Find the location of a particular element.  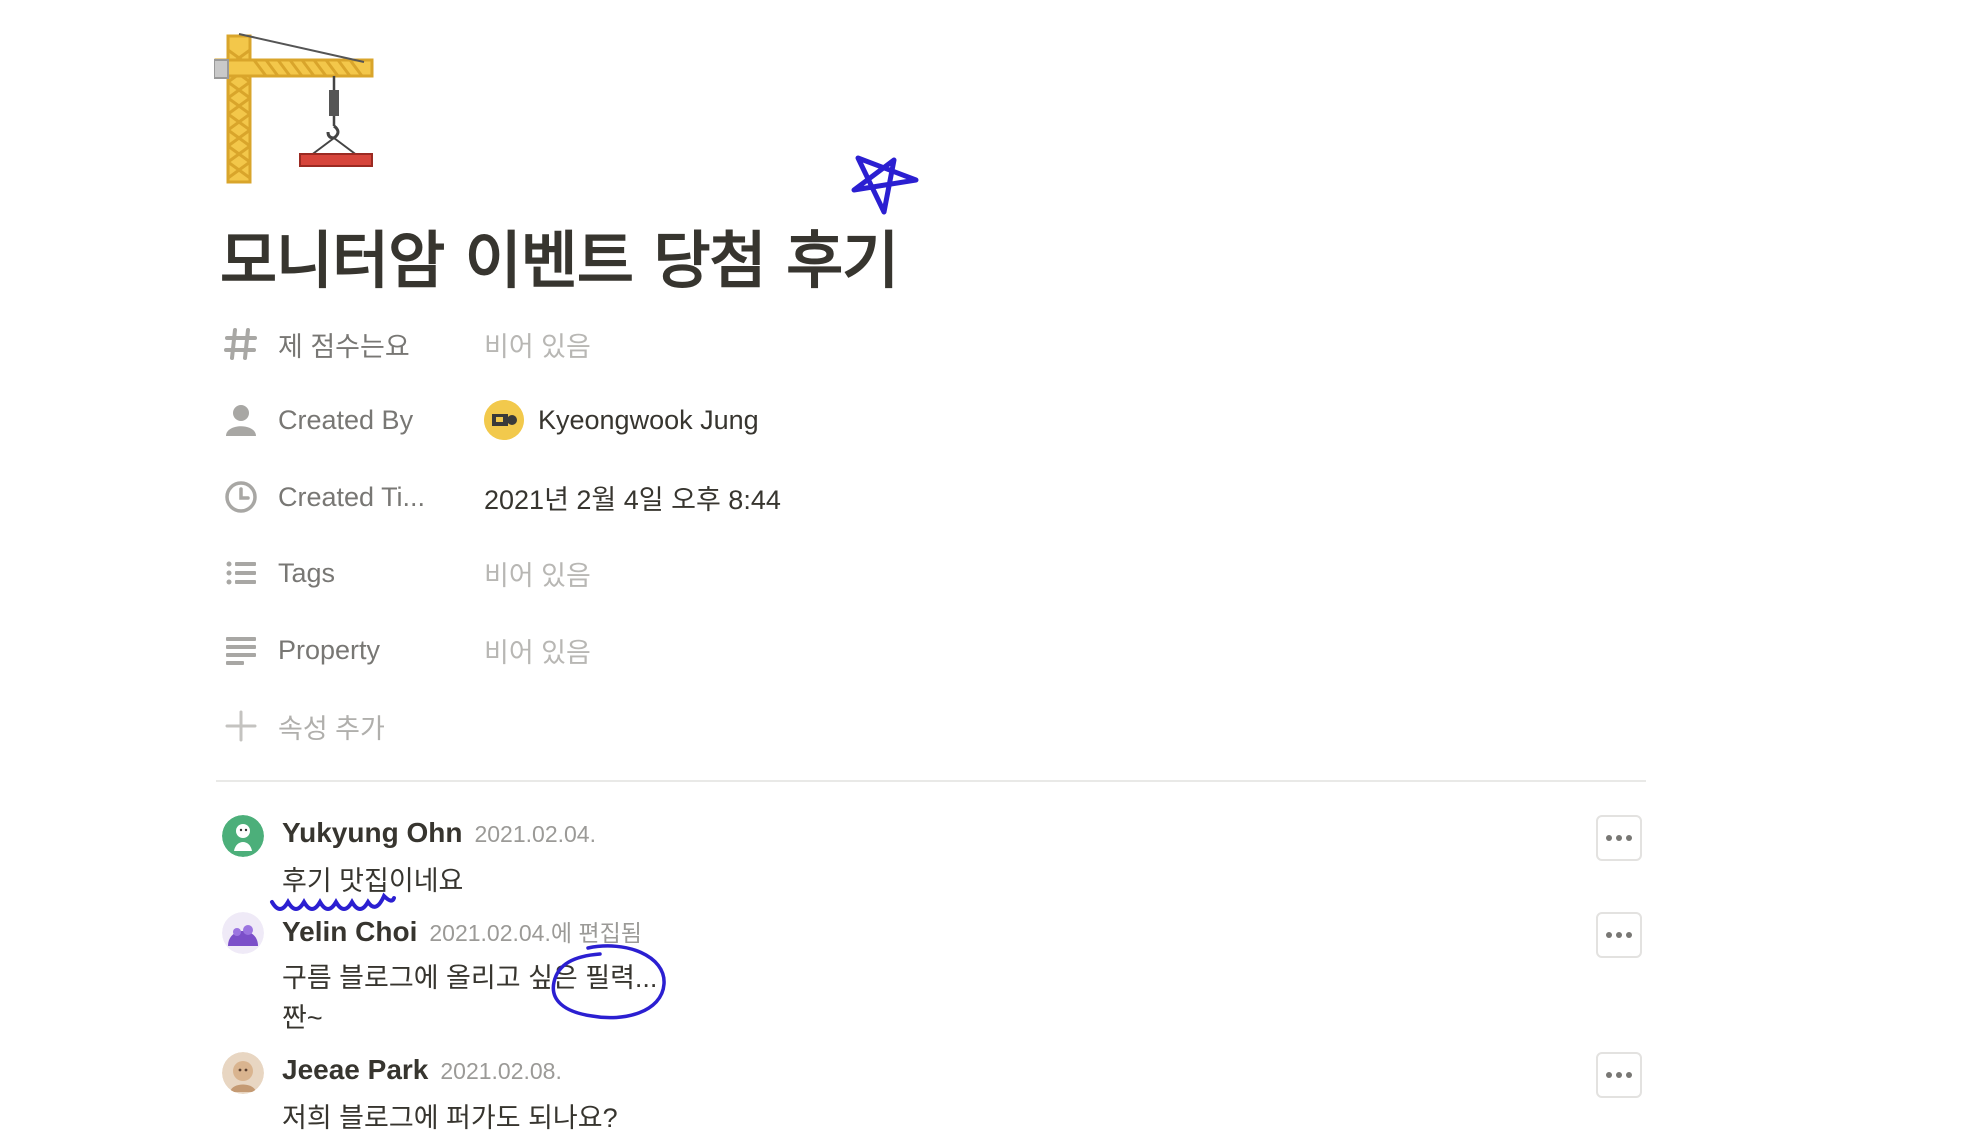

comment-header: Jeeae Park 2021.02.08. is located at coordinates (422, 1070).